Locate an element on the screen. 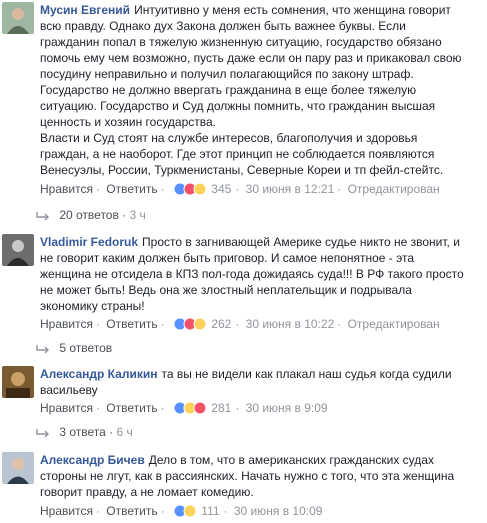 The width and height of the screenshot is (487, 523). author-name: Александр Каликин is located at coordinates (98, 374).